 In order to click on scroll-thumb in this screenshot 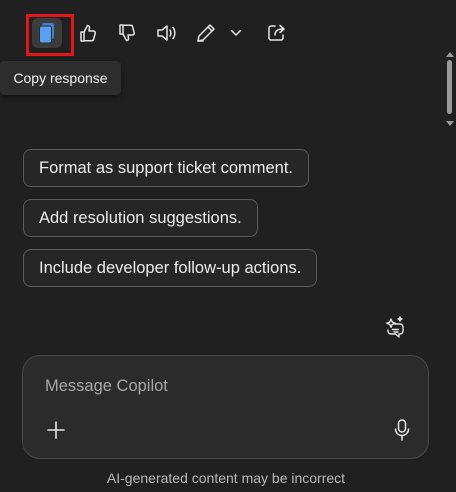, I will do `click(449, 87)`.